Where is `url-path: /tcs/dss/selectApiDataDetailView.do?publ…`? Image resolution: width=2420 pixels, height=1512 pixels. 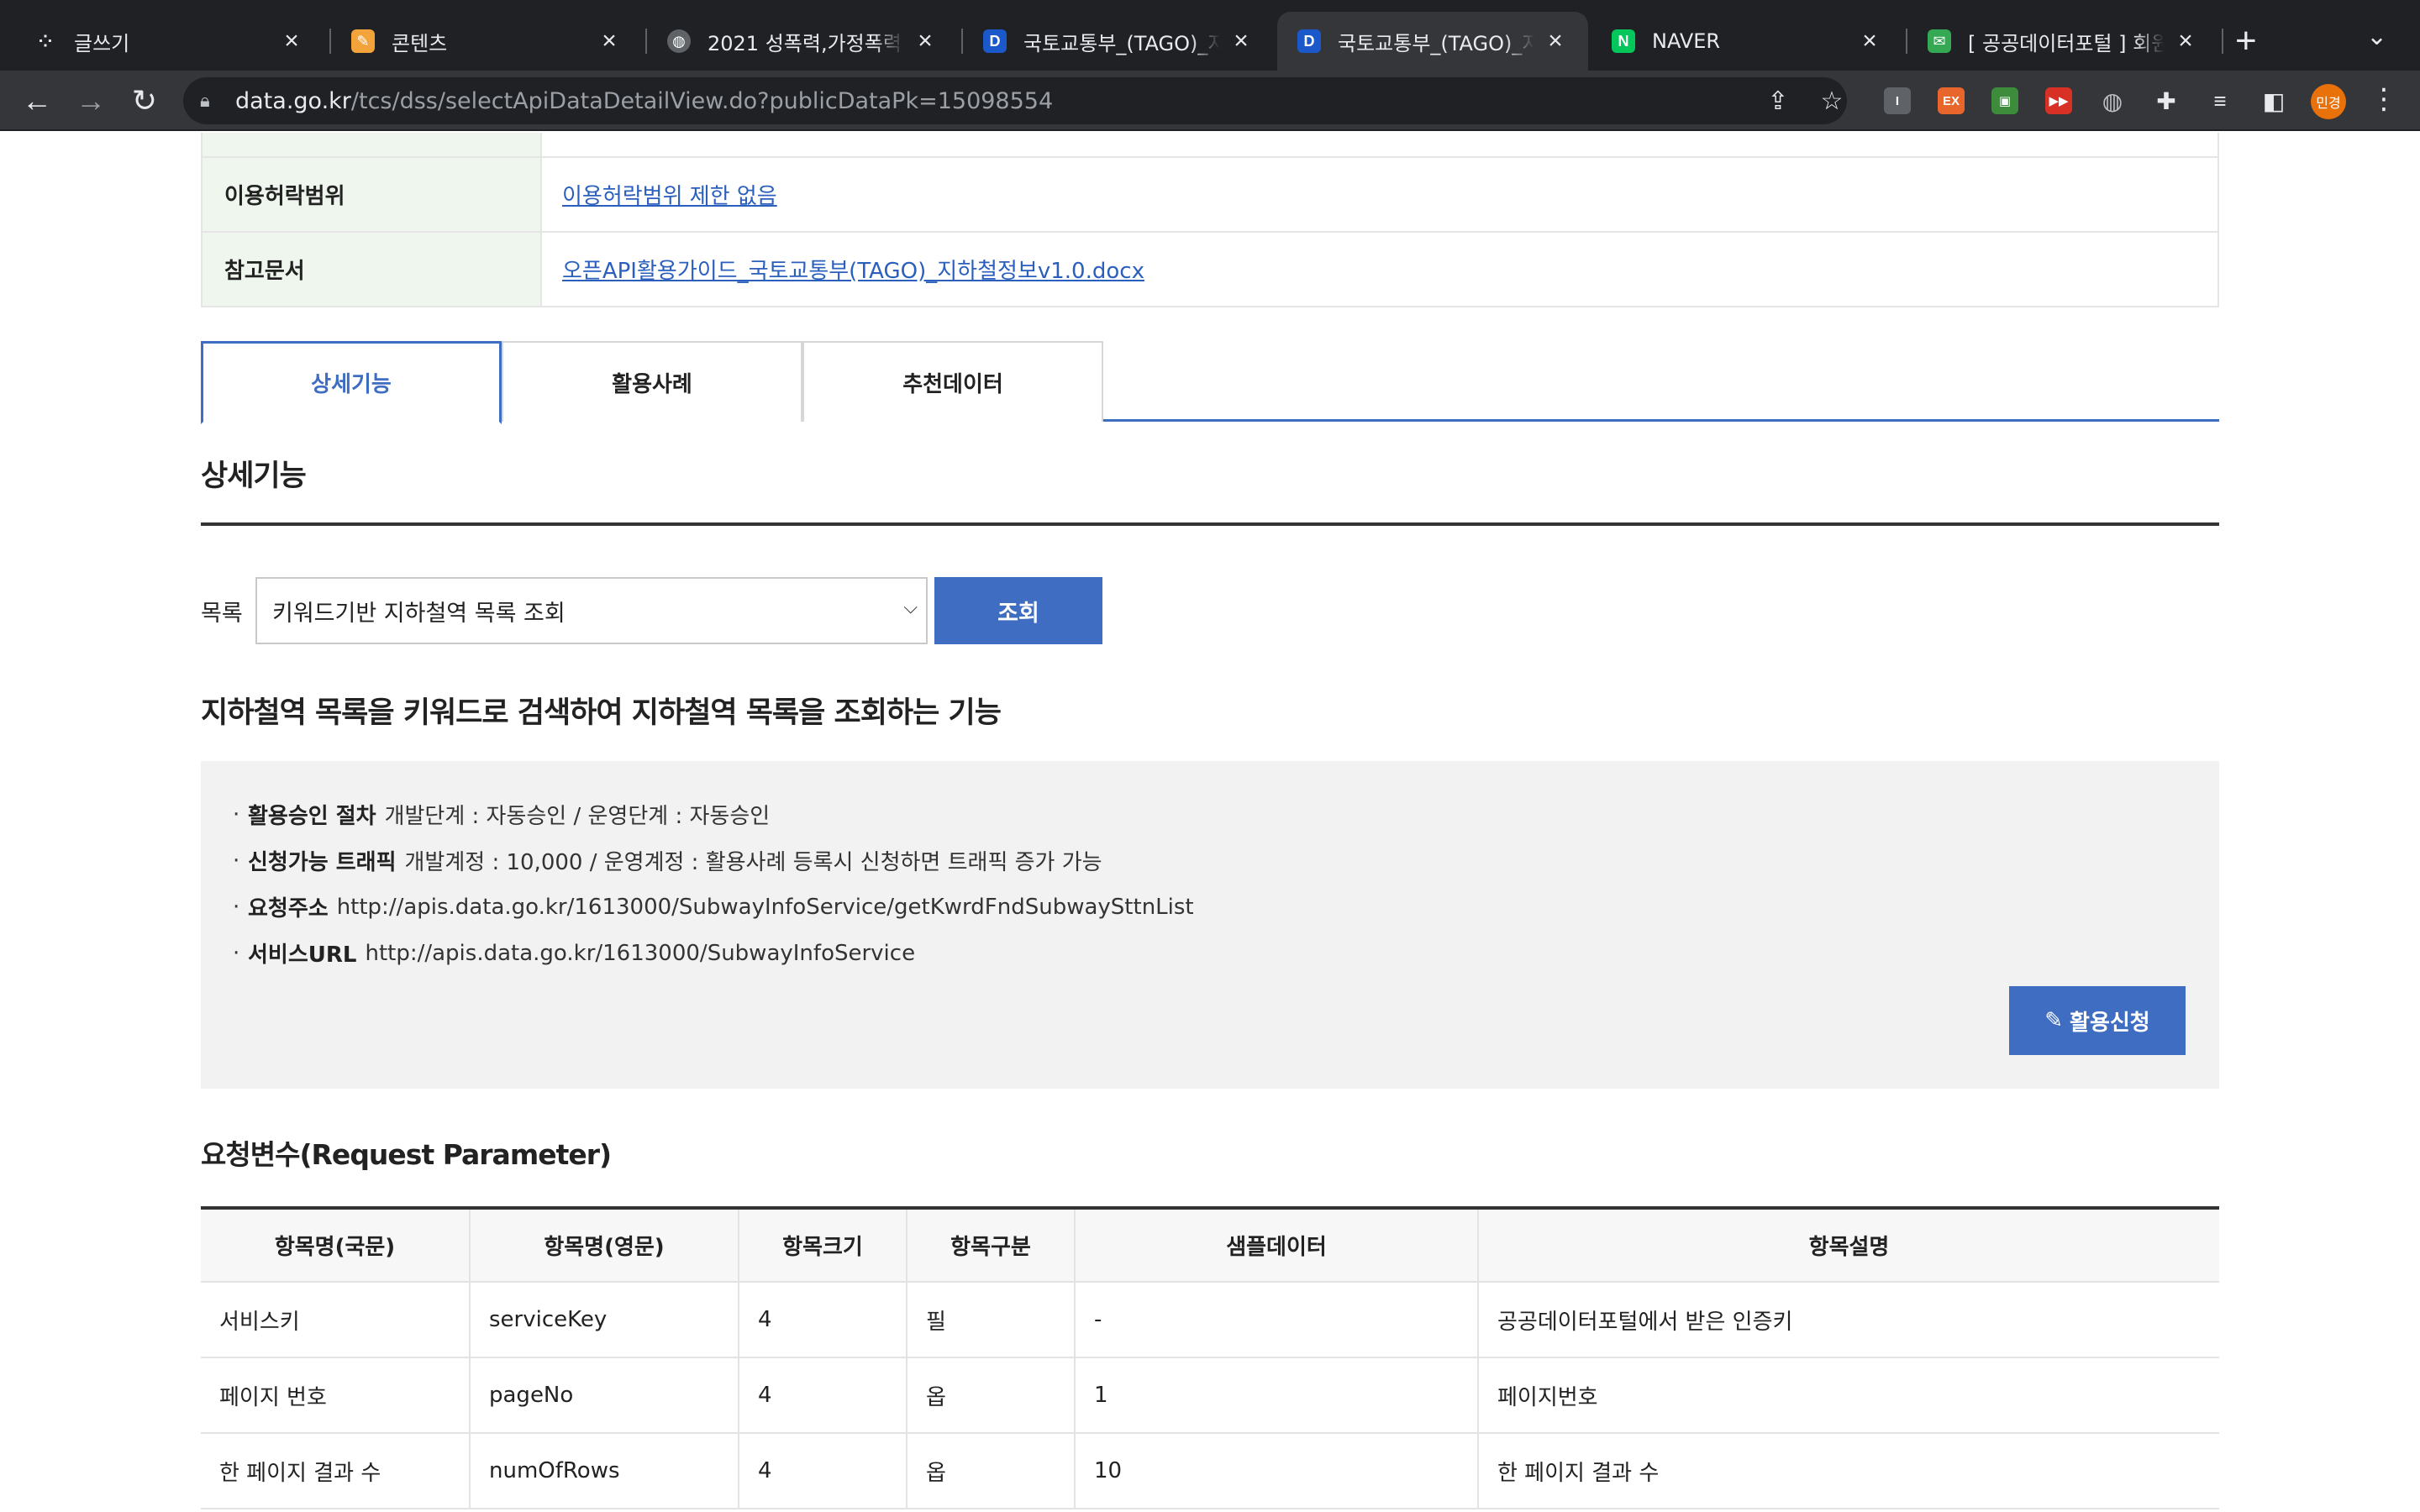
url-path: /tcs/dss/selectApiDataDetailView.do?publ… is located at coordinates (702, 100).